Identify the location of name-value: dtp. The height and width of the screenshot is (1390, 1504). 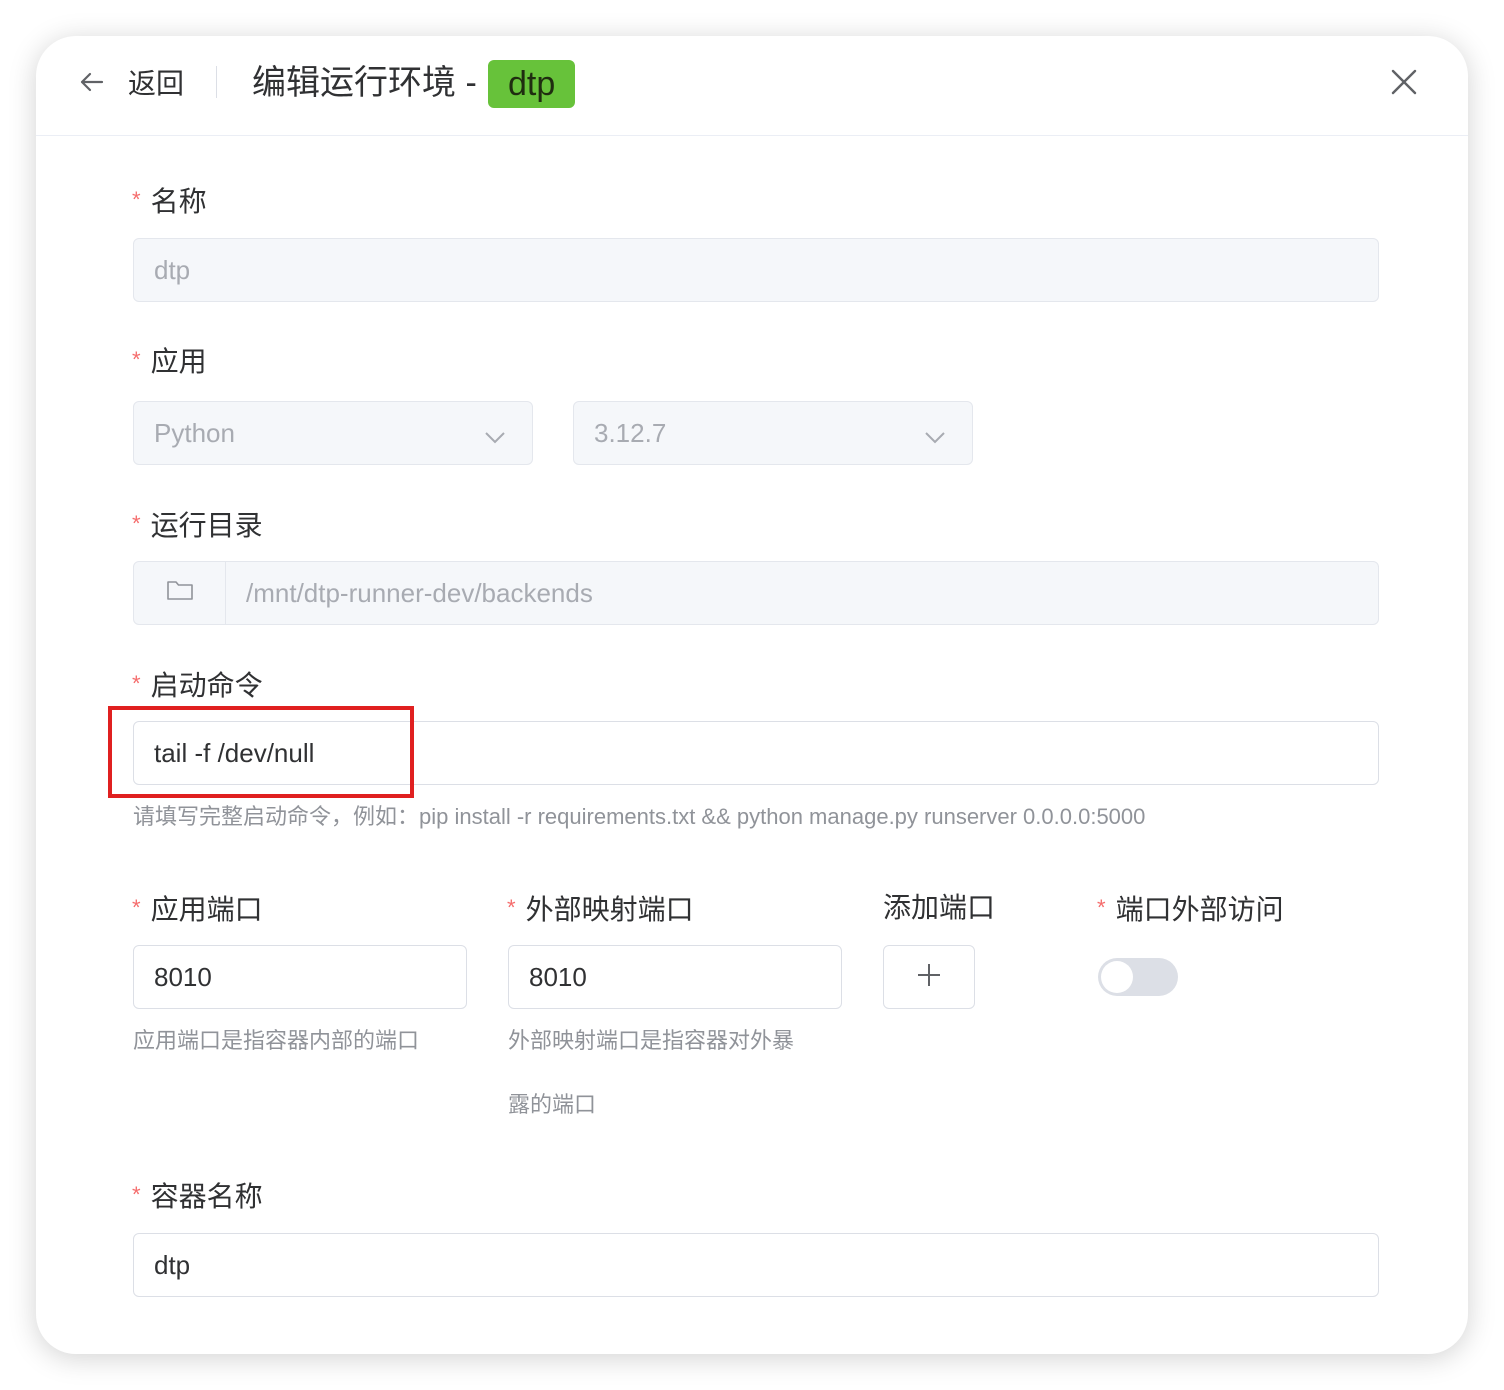
(172, 269).